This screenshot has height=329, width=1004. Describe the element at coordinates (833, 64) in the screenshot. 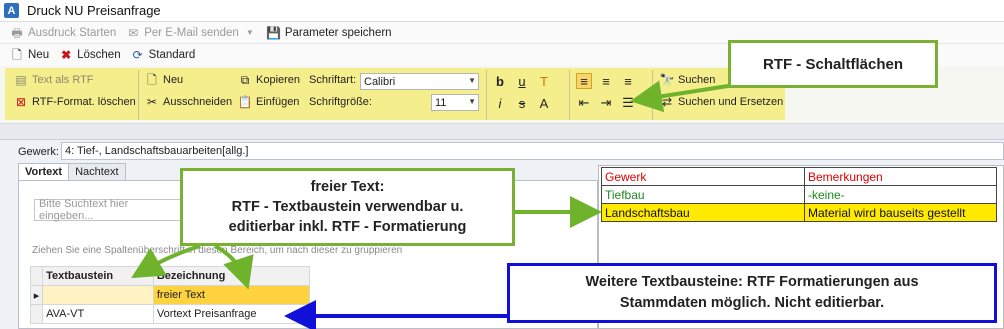

I see `callout-rtf-buttons: RTF - Schaltflächen` at that location.